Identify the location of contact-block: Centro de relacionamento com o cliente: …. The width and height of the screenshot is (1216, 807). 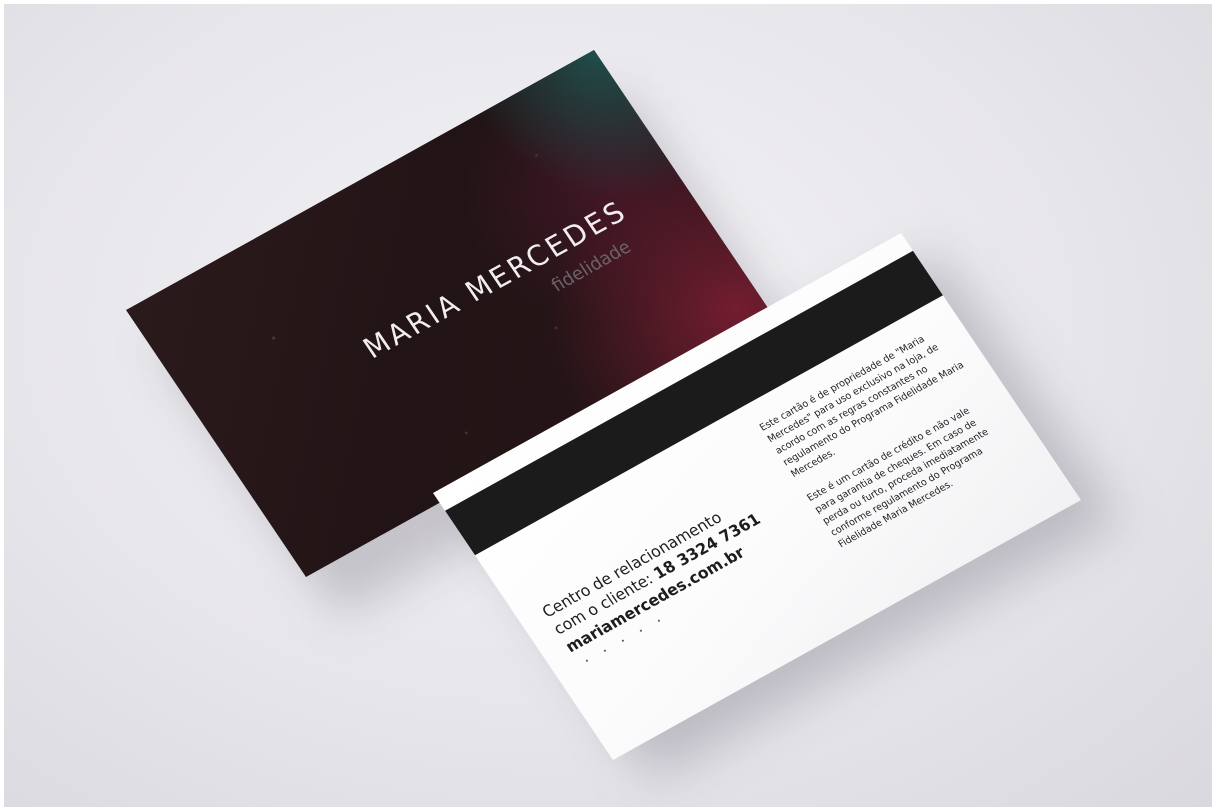
(663, 579).